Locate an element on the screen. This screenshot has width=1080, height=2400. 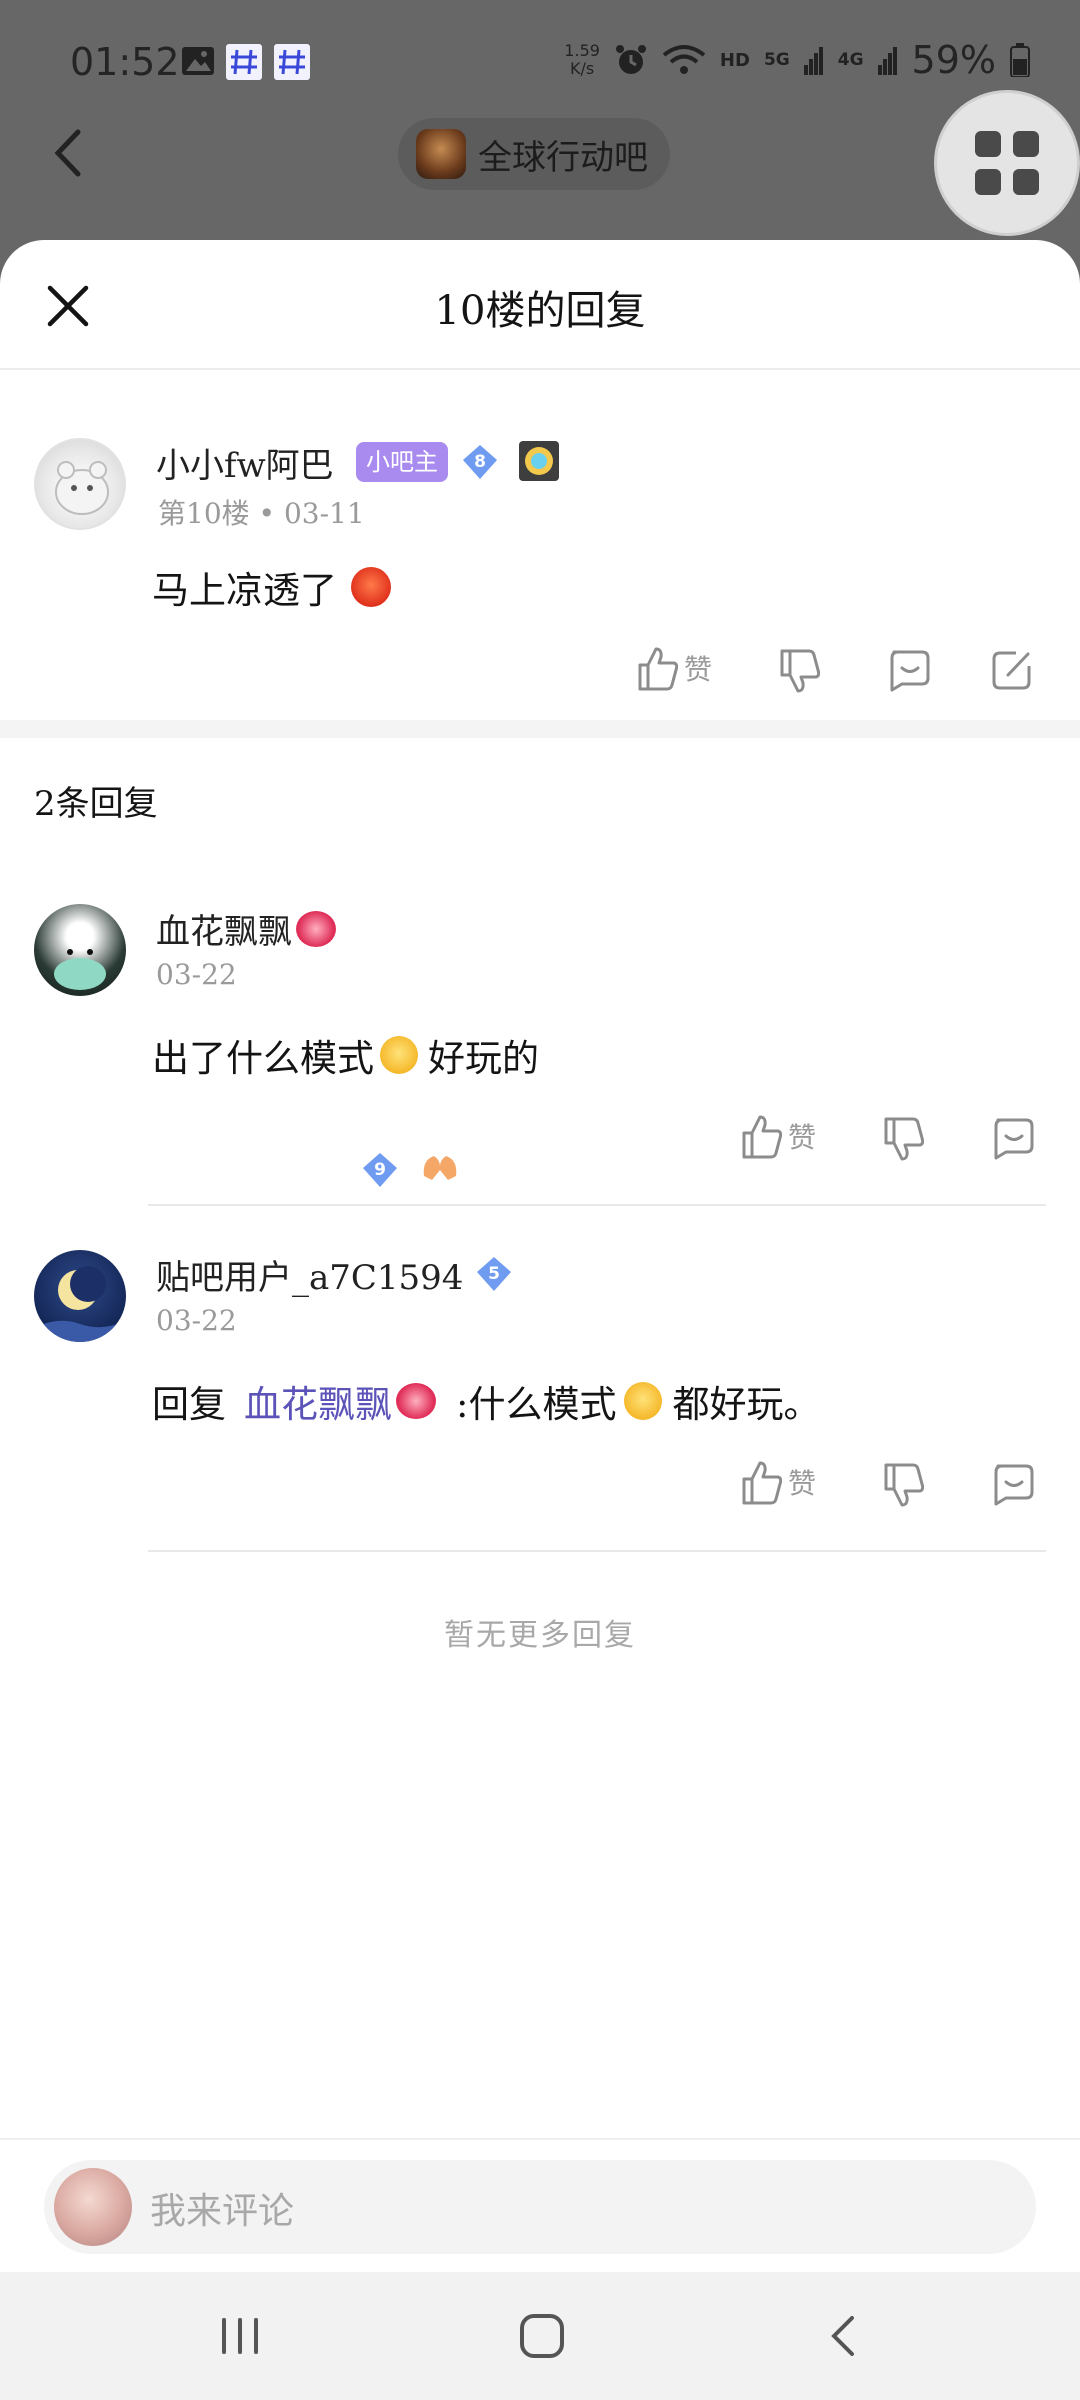
reply-content: 回复 血花飘飘 :什么模式 都好玩。 is located at coordinates (486, 1401).